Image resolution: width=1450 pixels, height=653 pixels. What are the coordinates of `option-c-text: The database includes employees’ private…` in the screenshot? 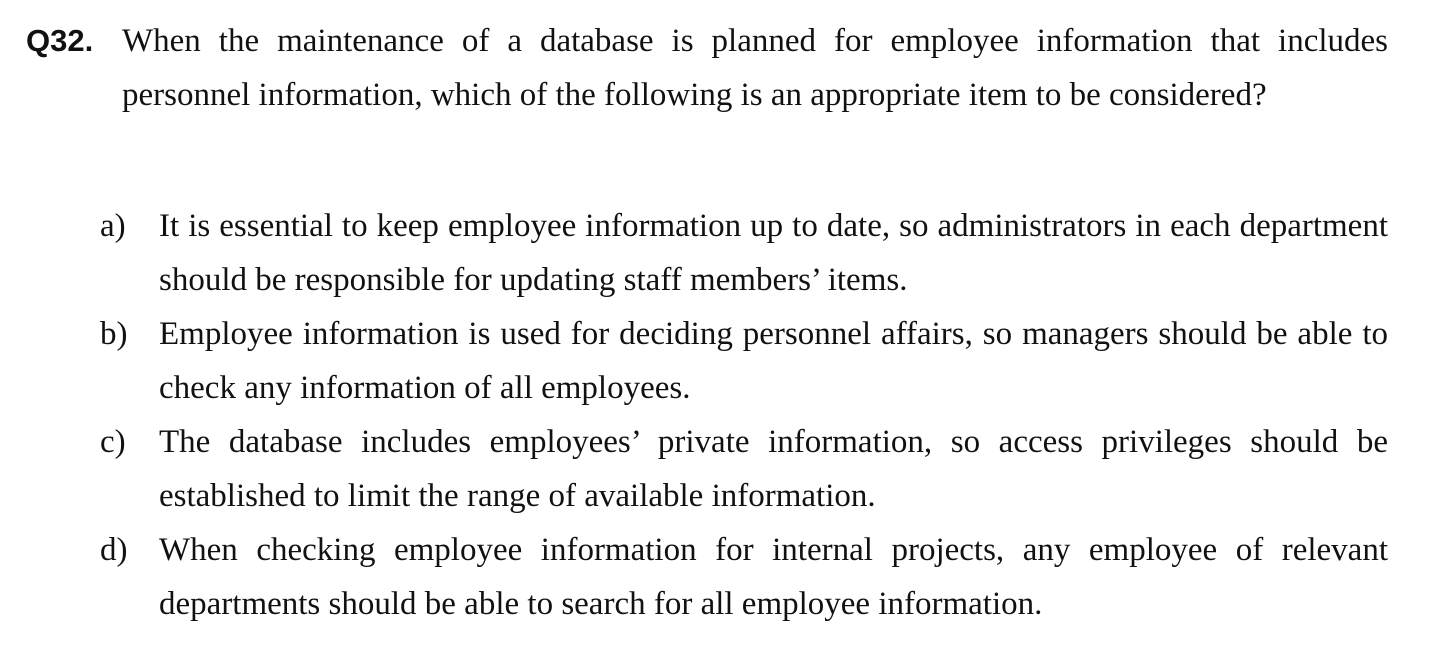 It's located at (773, 469).